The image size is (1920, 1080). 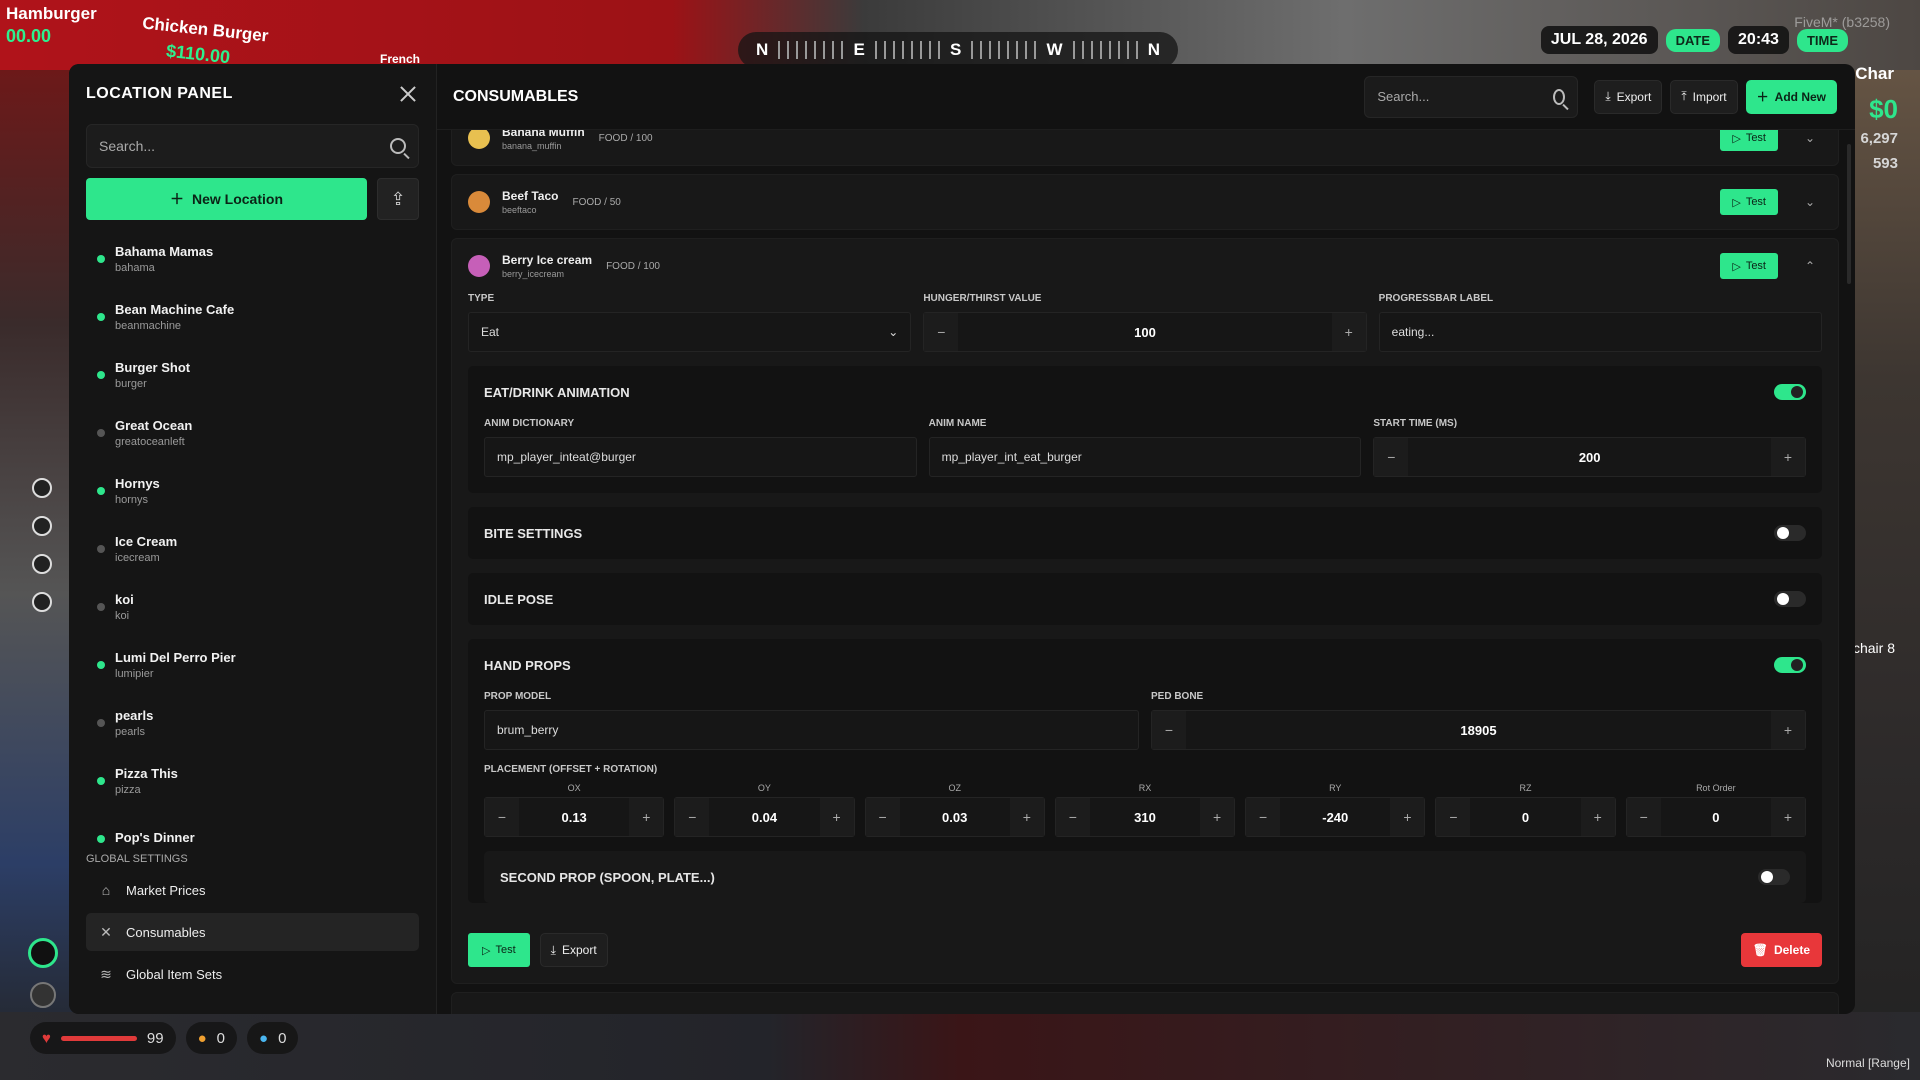 I want to click on location-name: Lumi Del Perro Pier, so click(x=175, y=657).